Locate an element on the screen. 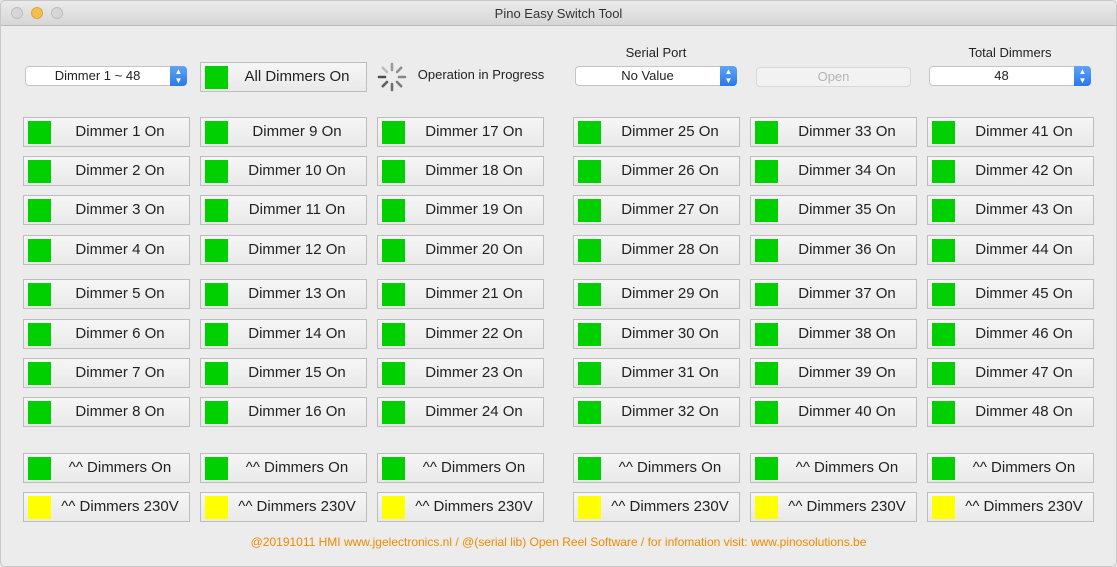  dimmer-33-button: Dimmer 33 On is located at coordinates (833, 132).